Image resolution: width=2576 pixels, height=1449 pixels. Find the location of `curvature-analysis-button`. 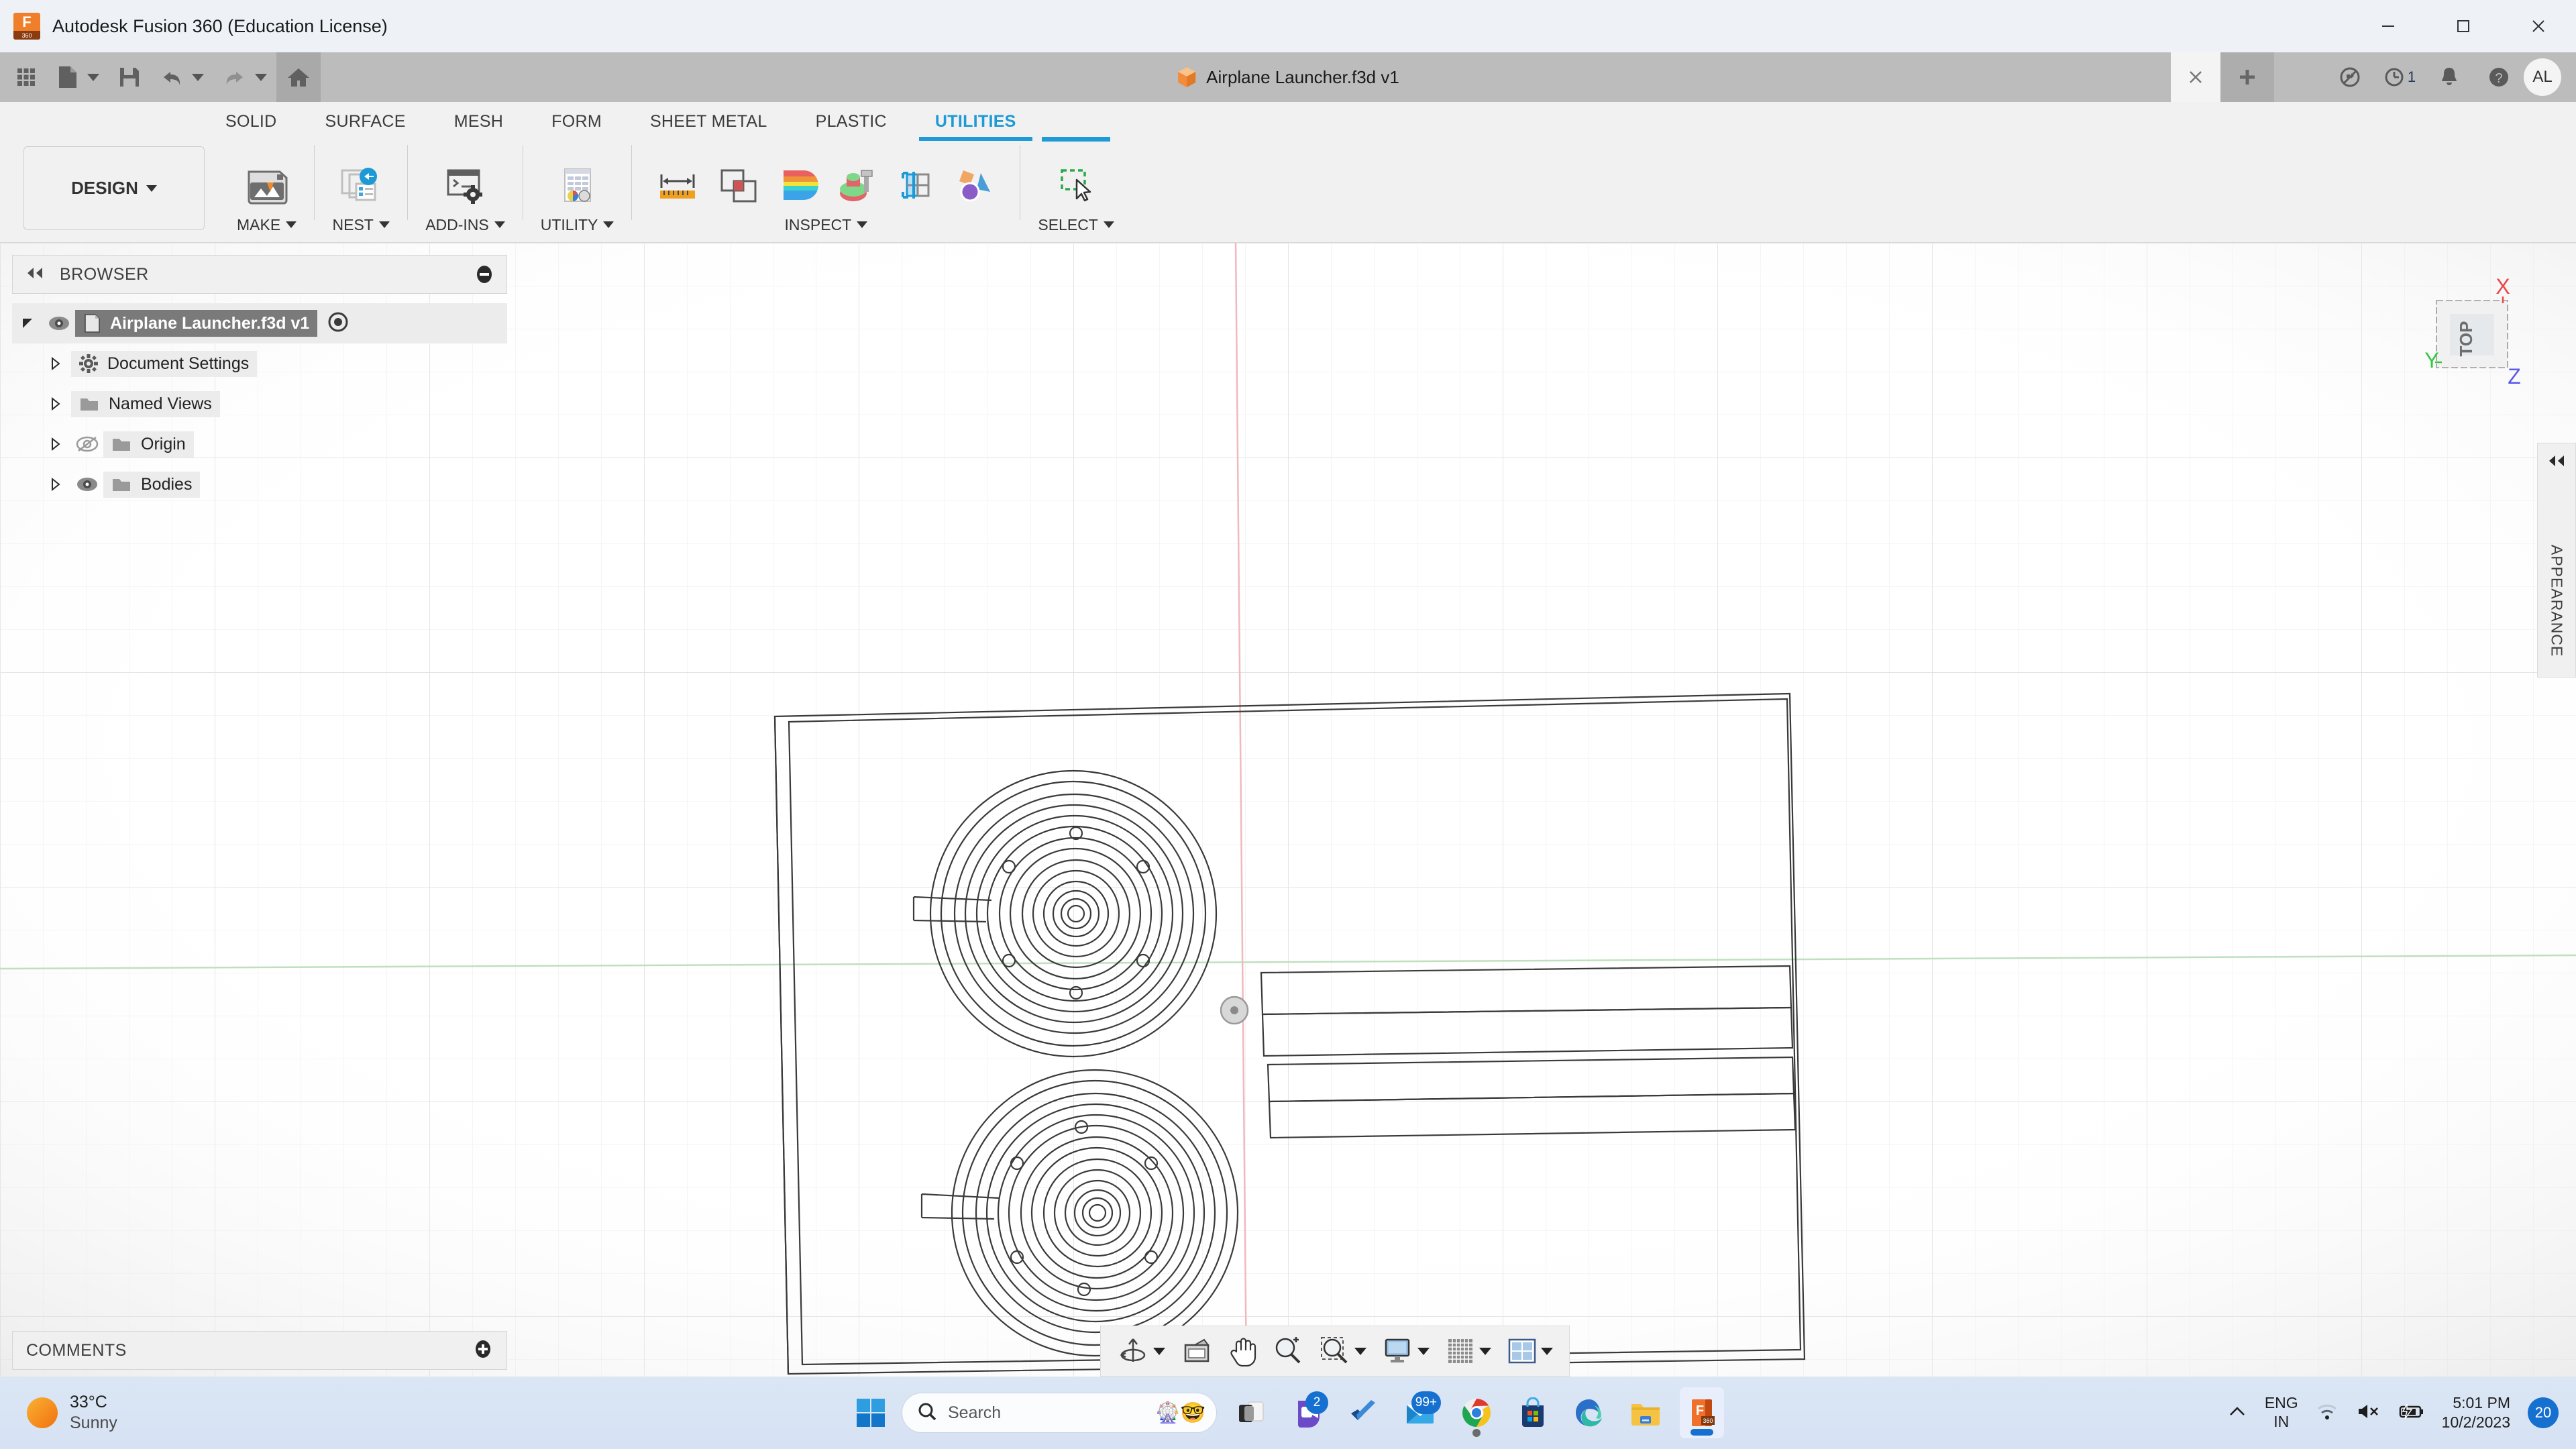

curvature-analysis-button is located at coordinates (797, 185).